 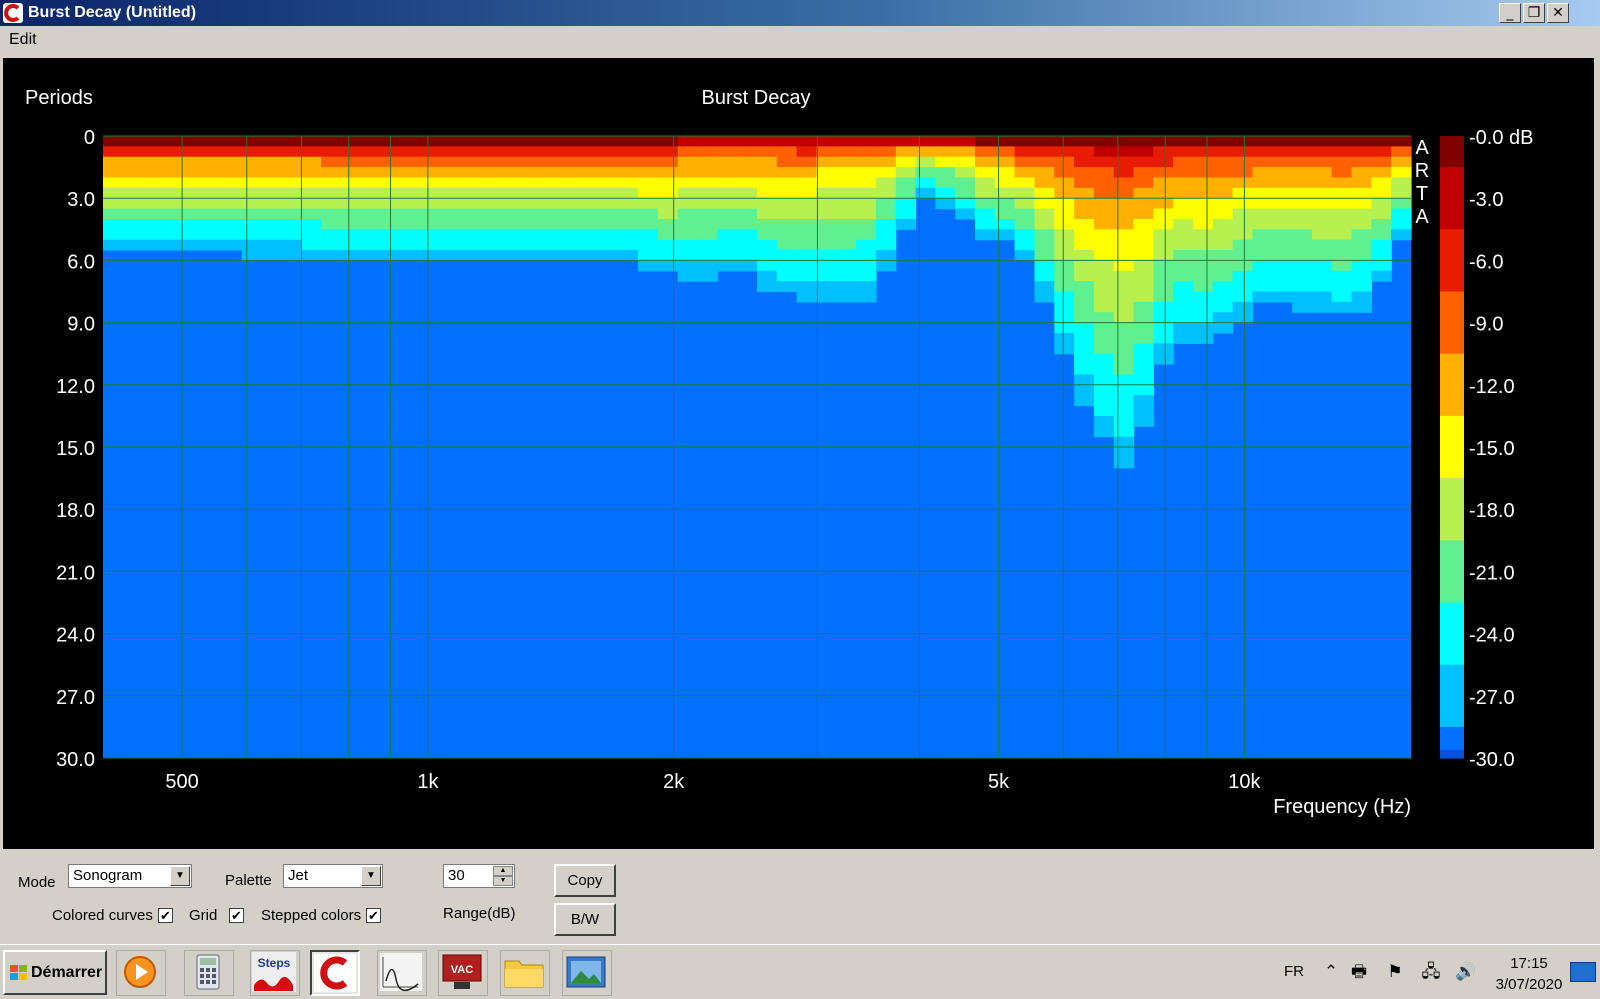 What do you see at coordinates (13, 13) in the screenshot?
I see `arta-app-icon` at bounding box center [13, 13].